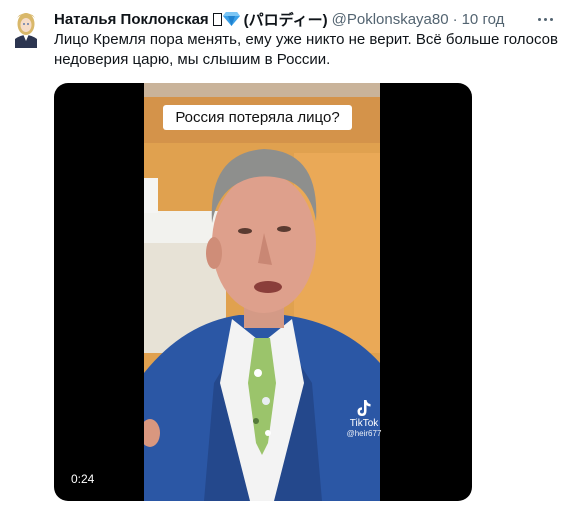 The width and height of the screenshot is (566, 509). What do you see at coordinates (26, 28) in the screenshot?
I see `avatar` at bounding box center [26, 28].